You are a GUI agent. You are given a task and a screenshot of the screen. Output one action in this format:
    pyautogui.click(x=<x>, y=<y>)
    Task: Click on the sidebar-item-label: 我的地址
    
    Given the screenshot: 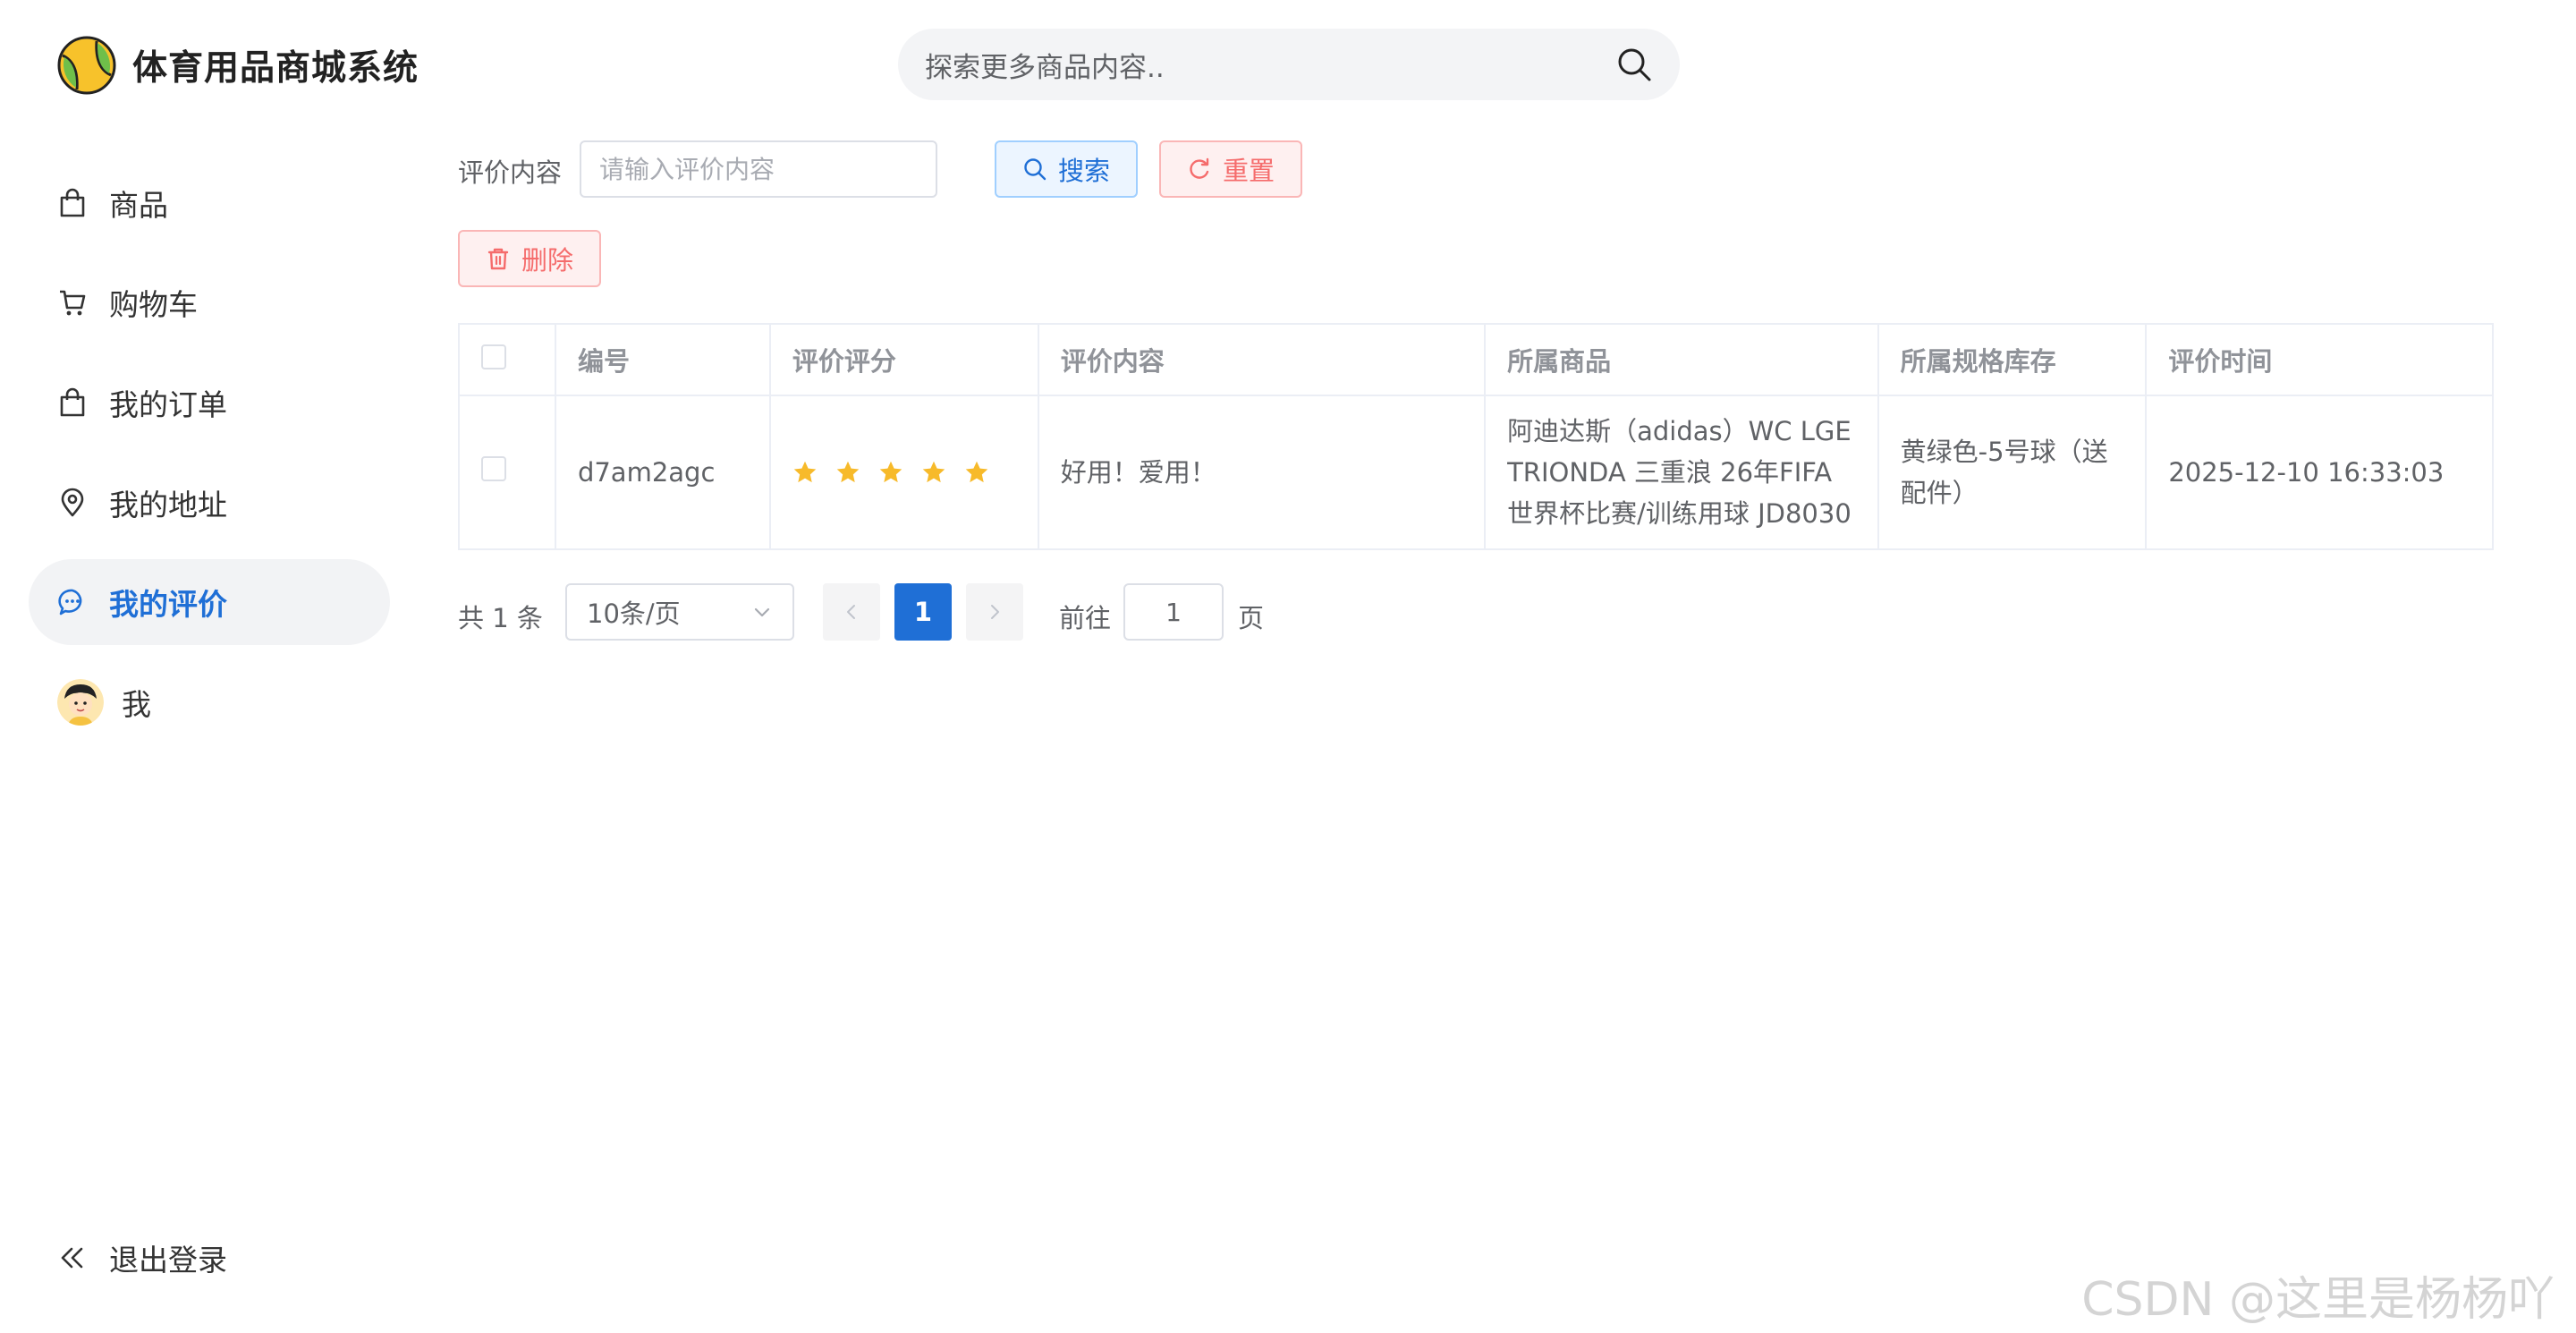 What is the action you would take?
    pyautogui.click(x=168, y=505)
    